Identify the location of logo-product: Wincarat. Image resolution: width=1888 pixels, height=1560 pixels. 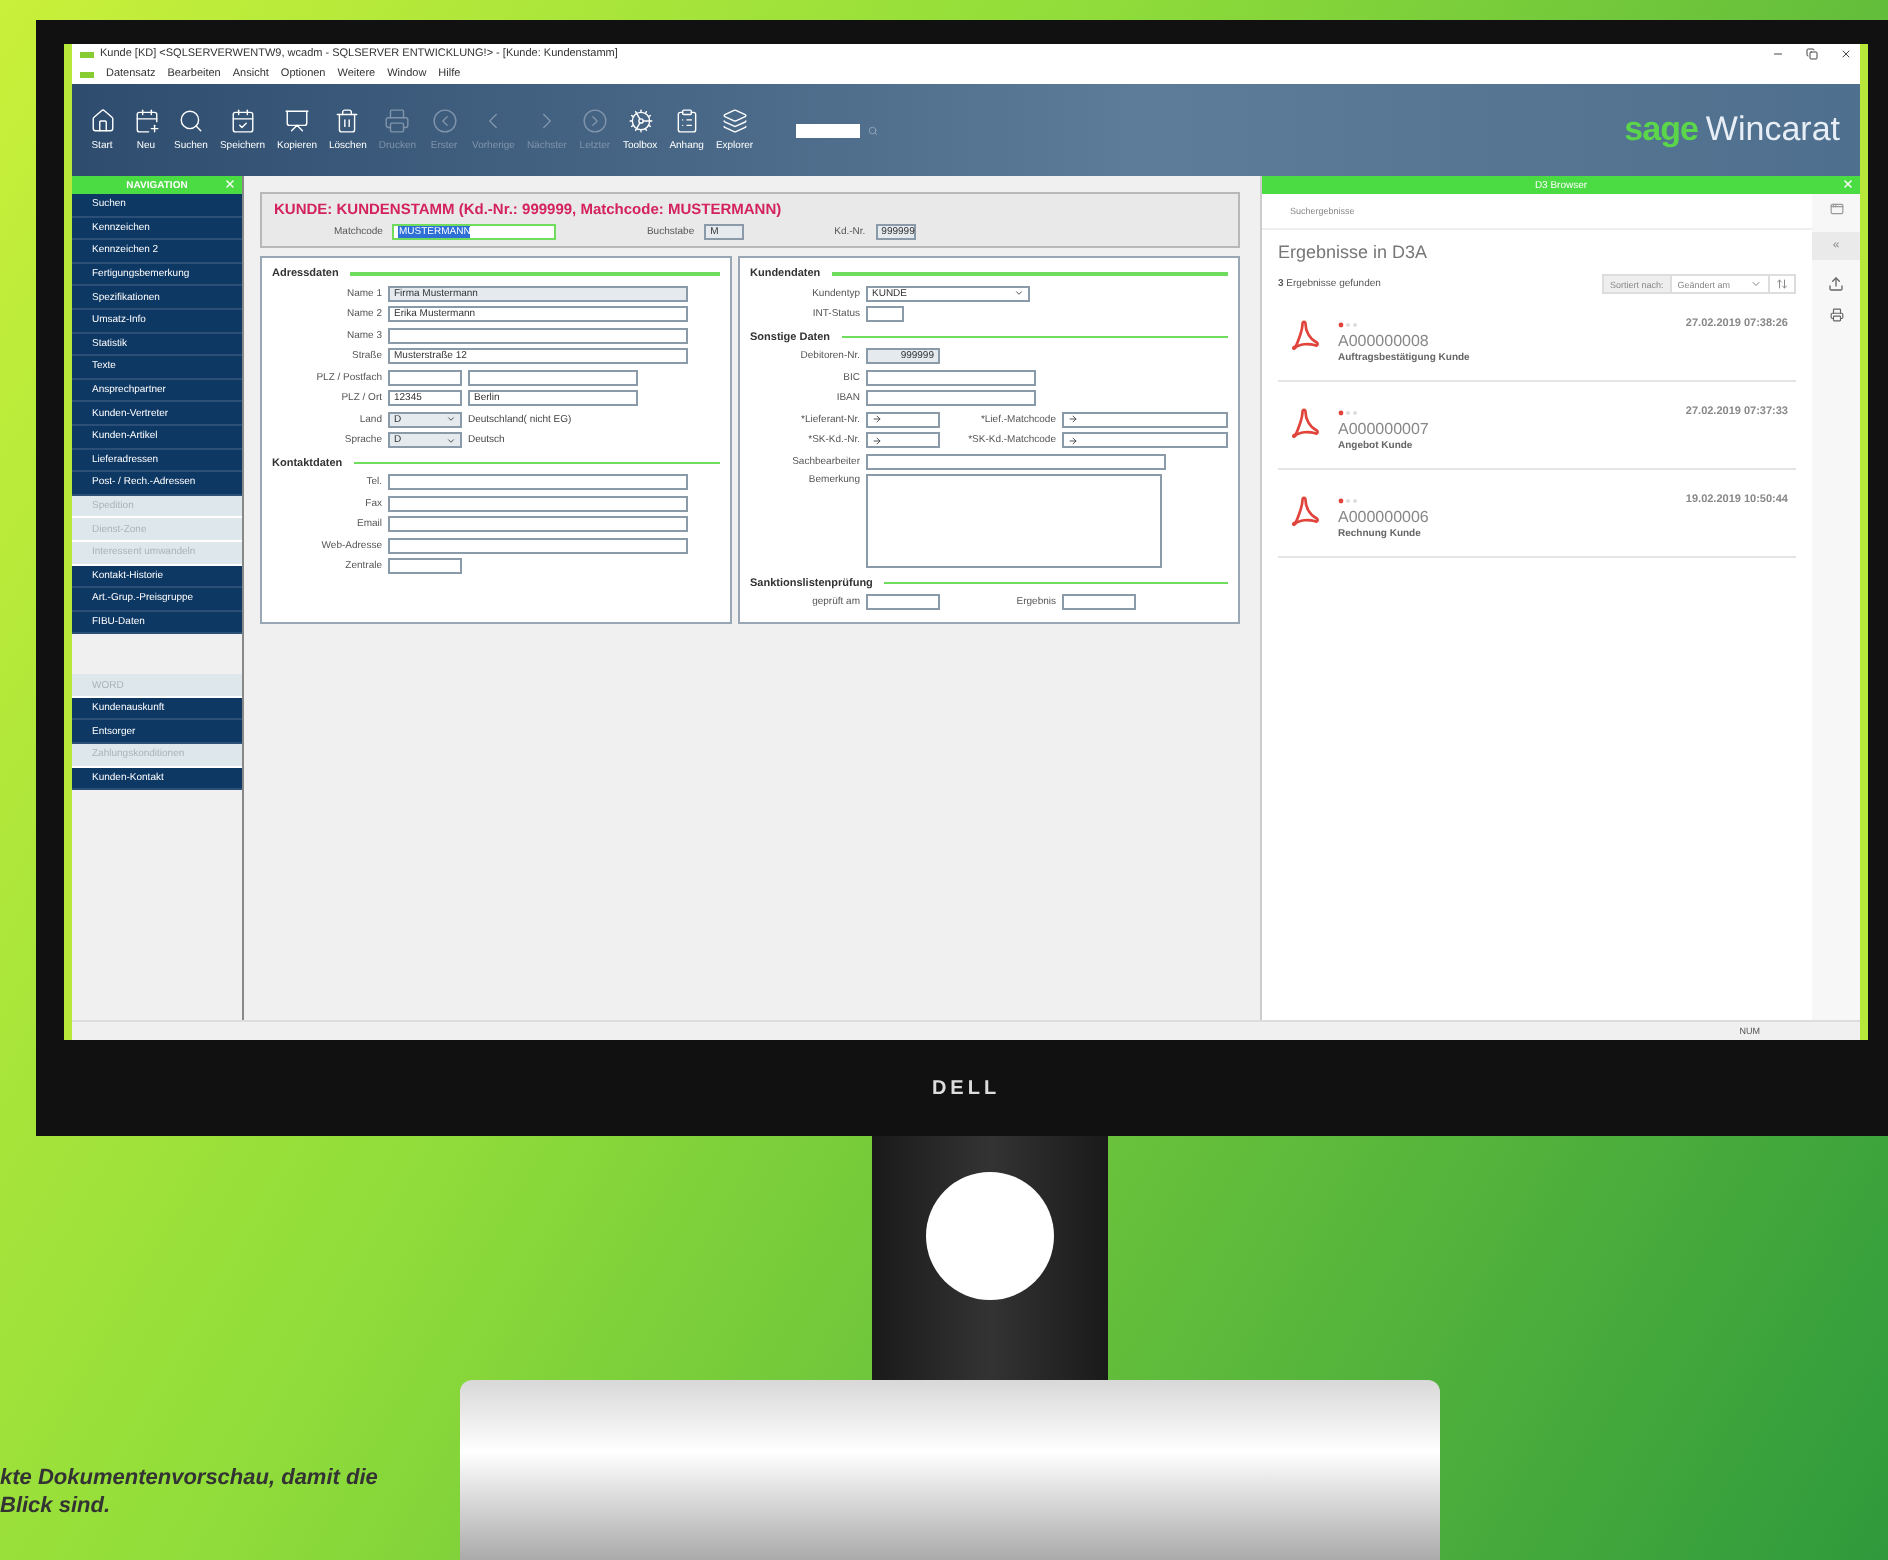
(1772, 130).